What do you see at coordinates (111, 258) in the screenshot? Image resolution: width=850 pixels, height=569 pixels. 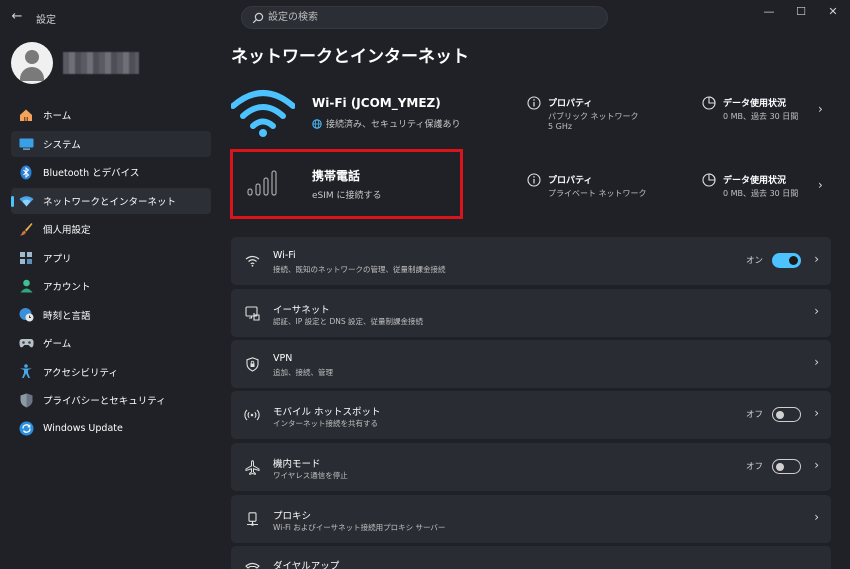 I see `sidebar-item-apps: アプリ` at bounding box center [111, 258].